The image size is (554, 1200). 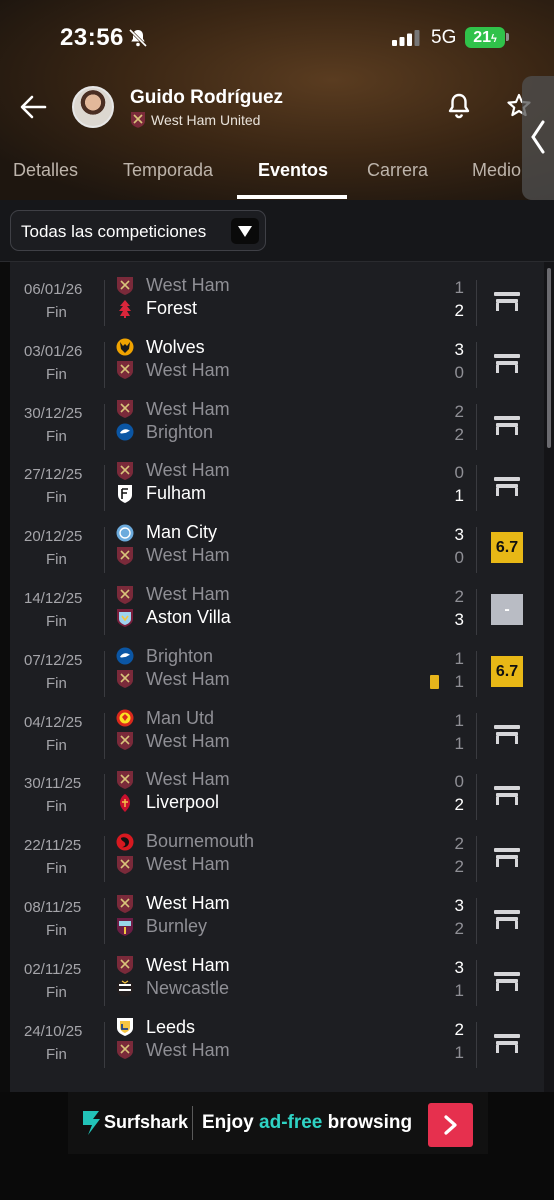 What do you see at coordinates (125, 988) in the screenshot?
I see `newcastle-crest-icon` at bounding box center [125, 988].